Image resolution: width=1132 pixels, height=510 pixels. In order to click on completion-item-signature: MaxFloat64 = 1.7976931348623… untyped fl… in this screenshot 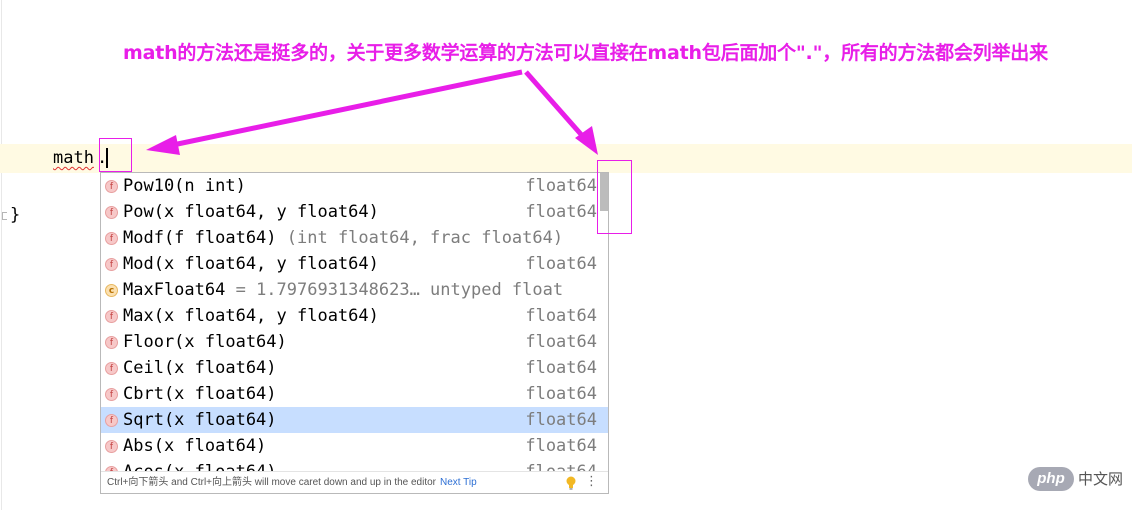, I will do `click(343, 290)`.